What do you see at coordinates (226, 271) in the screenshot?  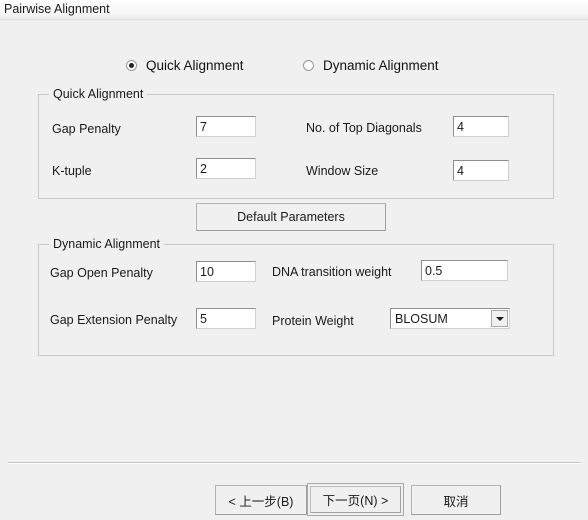 I see `gap-open-penalty-input` at bounding box center [226, 271].